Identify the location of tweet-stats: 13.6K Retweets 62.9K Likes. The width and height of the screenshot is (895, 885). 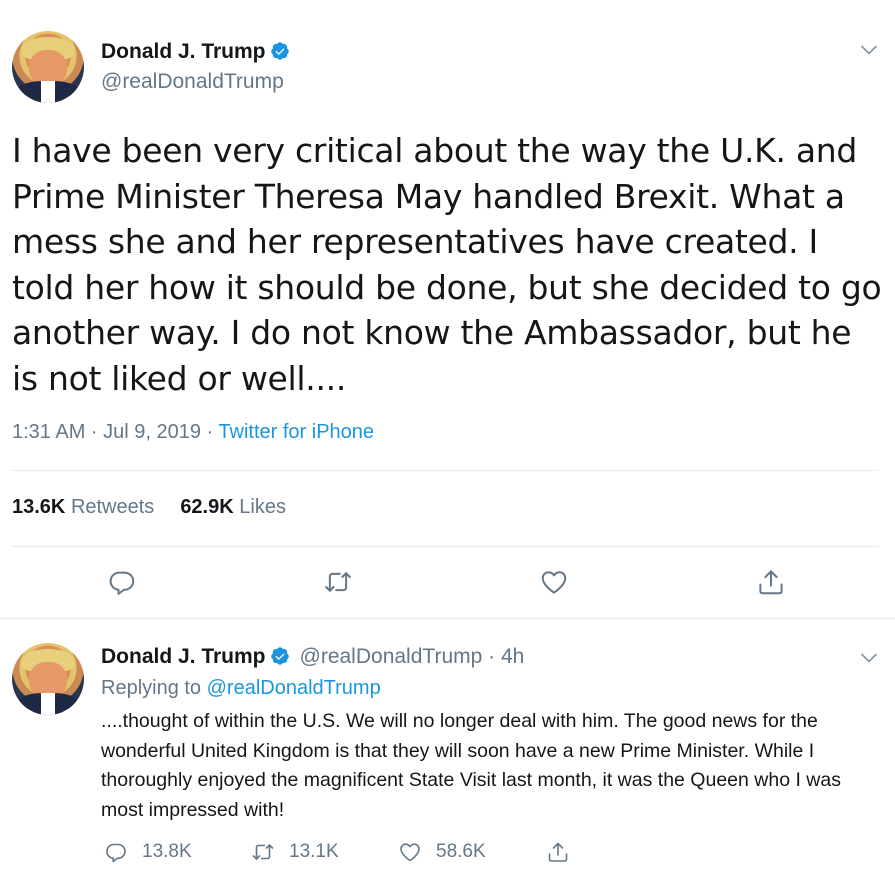
(149, 507).